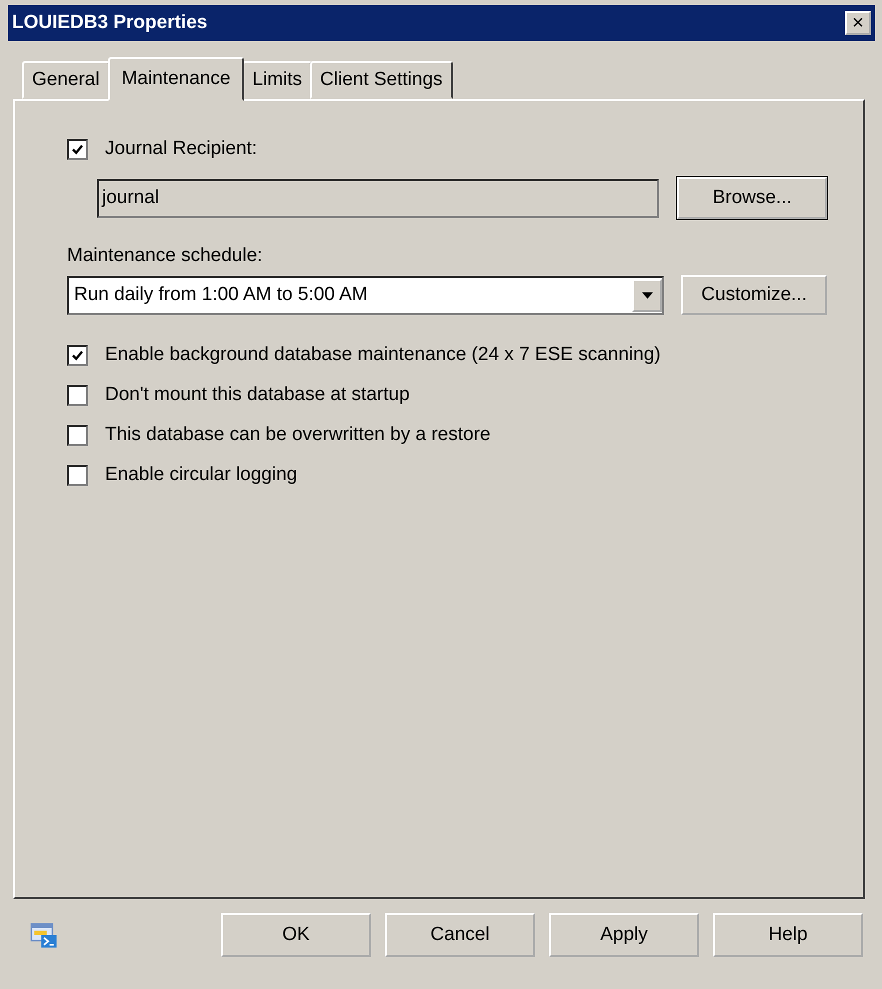  I want to click on dialog-button: Cancel, so click(460, 935).